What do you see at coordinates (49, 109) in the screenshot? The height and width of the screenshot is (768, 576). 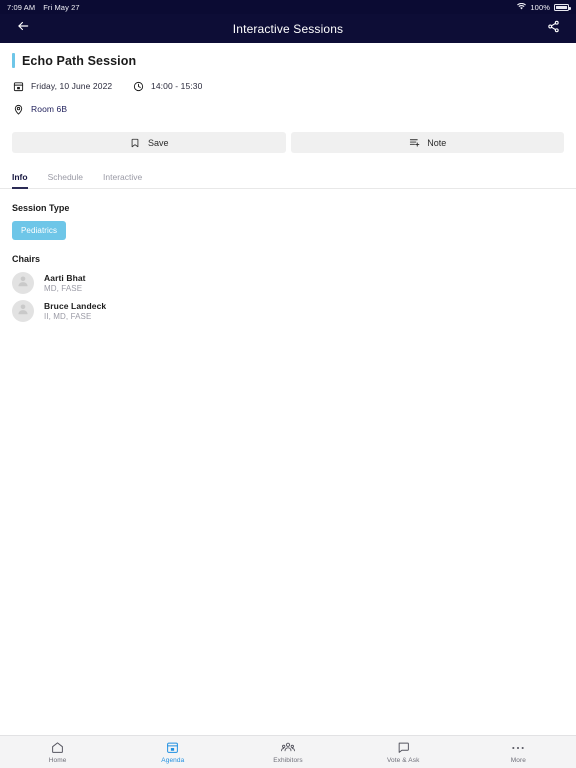 I see `session-room: Room 6B` at bounding box center [49, 109].